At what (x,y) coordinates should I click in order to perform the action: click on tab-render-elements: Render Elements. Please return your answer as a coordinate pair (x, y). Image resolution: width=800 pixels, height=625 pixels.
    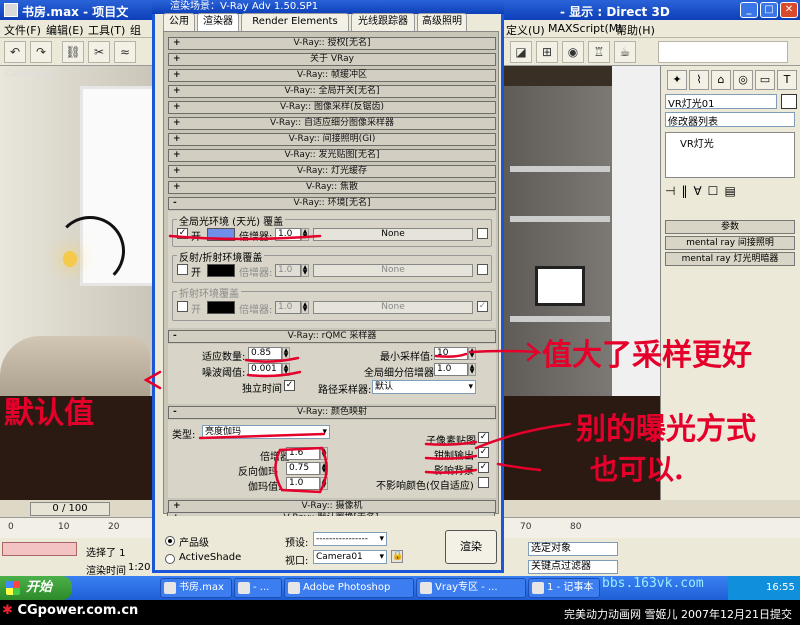
    Looking at the image, I should click on (295, 22).